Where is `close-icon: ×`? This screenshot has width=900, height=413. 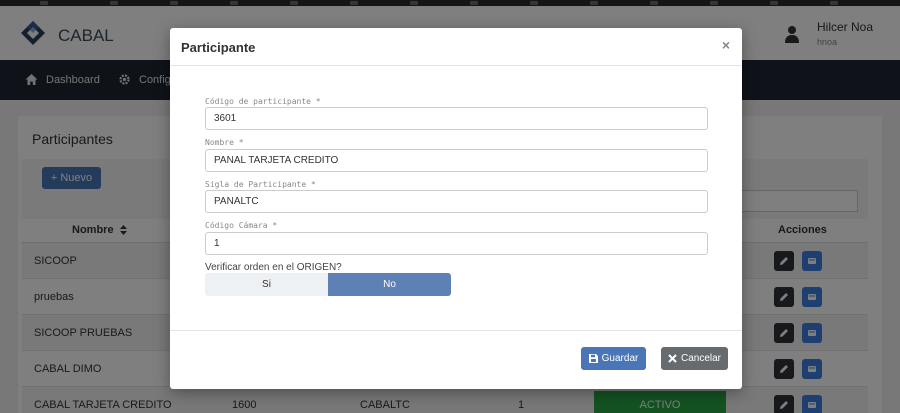
close-icon: × is located at coordinates (726, 45).